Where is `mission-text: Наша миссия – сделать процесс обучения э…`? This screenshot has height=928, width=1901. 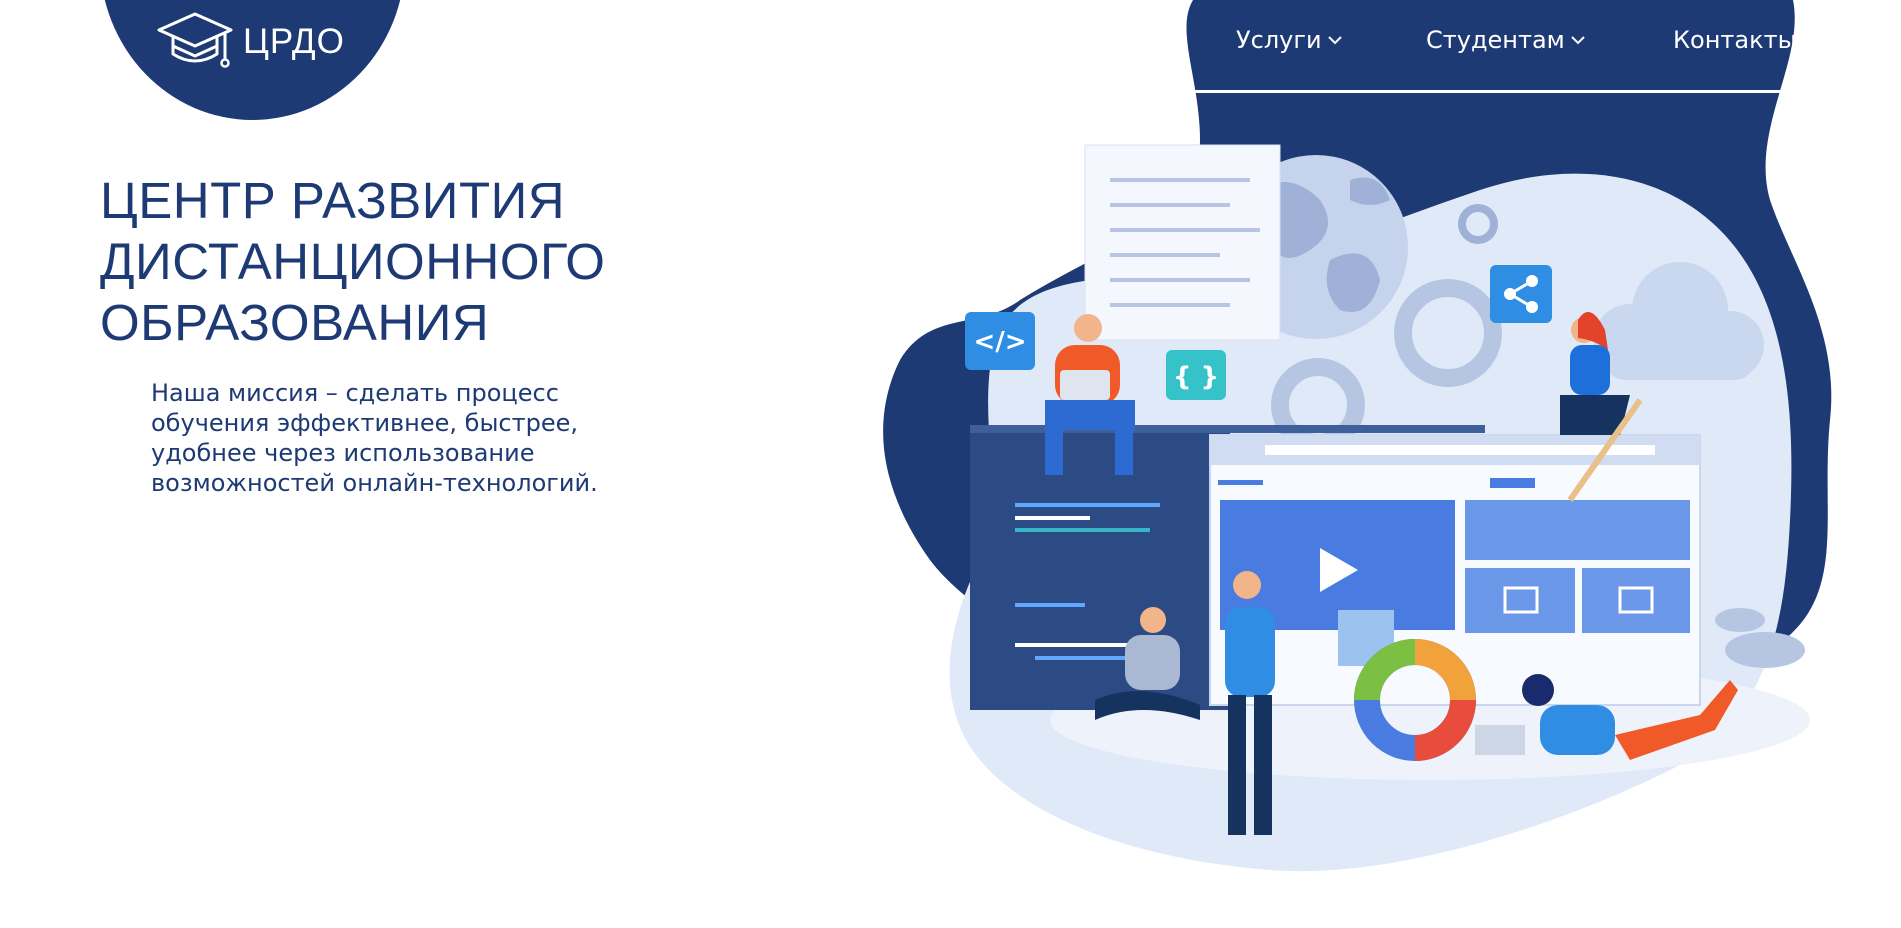 mission-text: Наша миссия – сделать процесс обучения э… is located at coordinates (411, 438).